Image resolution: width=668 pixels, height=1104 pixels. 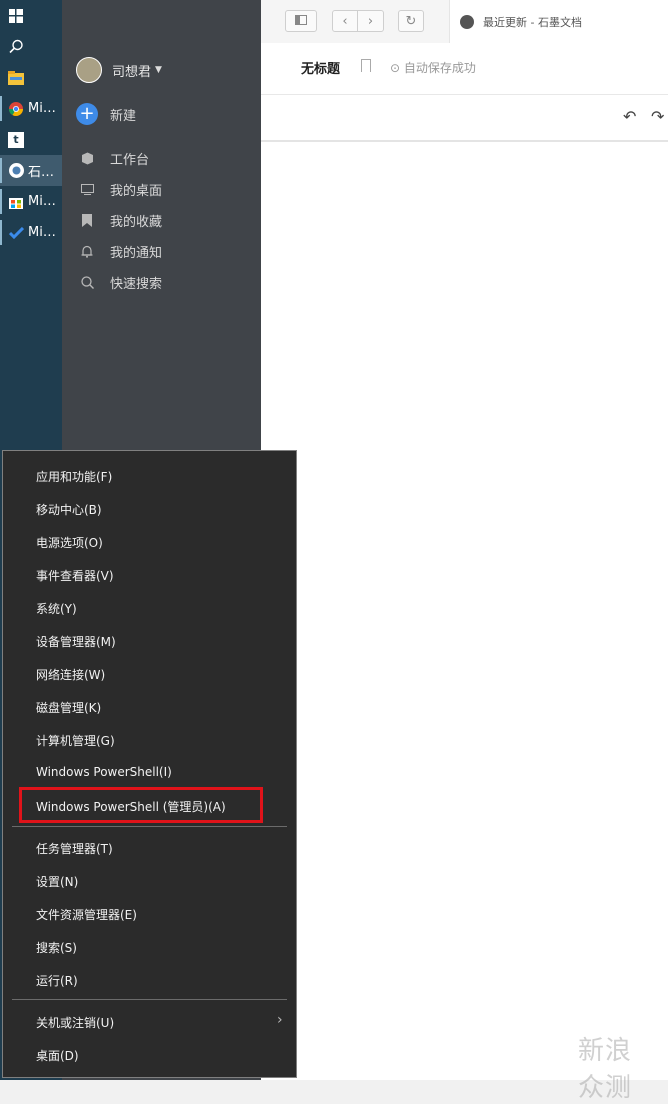 I want to click on menu-item-network-connections: 网络连接(W), so click(x=70, y=674).